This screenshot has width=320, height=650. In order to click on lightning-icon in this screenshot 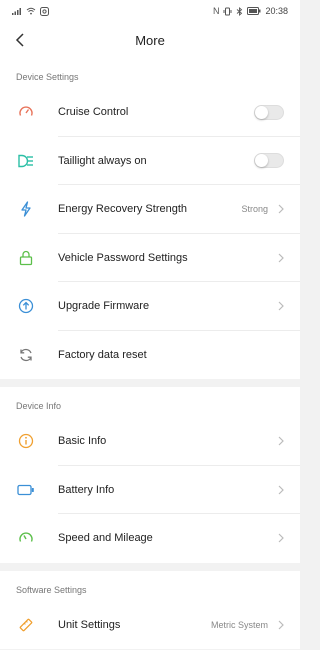, I will do `click(29, 209)`.